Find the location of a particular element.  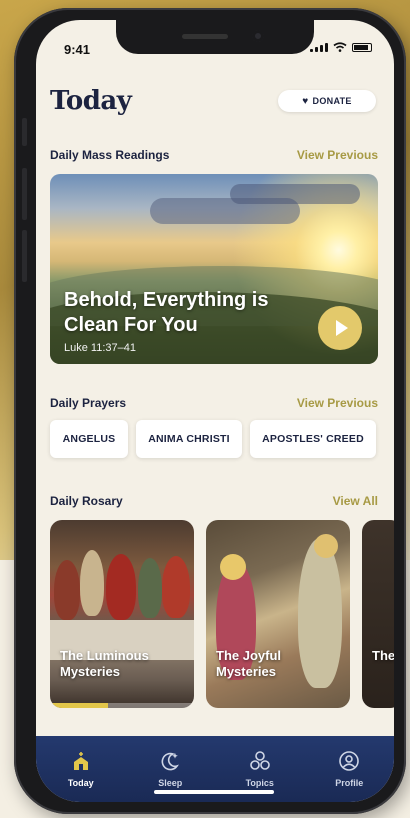

rosary-view-all-link: View All is located at coordinates (355, 501).